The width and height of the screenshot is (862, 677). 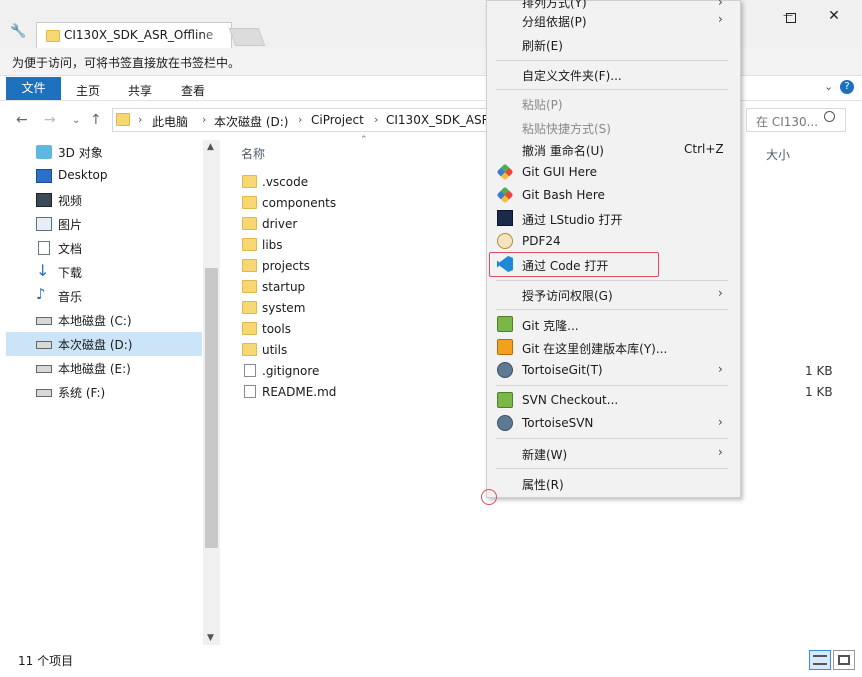 I want to click on list-item: README.md, so click(x=342, y=392).